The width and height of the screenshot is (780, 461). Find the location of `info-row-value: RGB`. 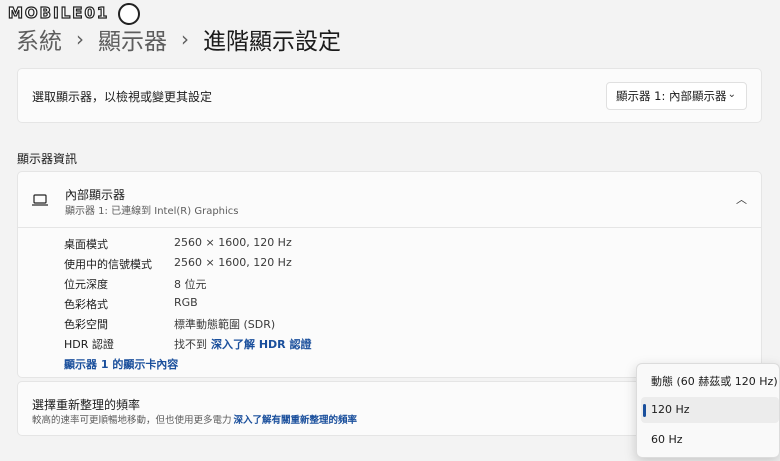

info-row-value: RGB is located at coordinates (186, 302).